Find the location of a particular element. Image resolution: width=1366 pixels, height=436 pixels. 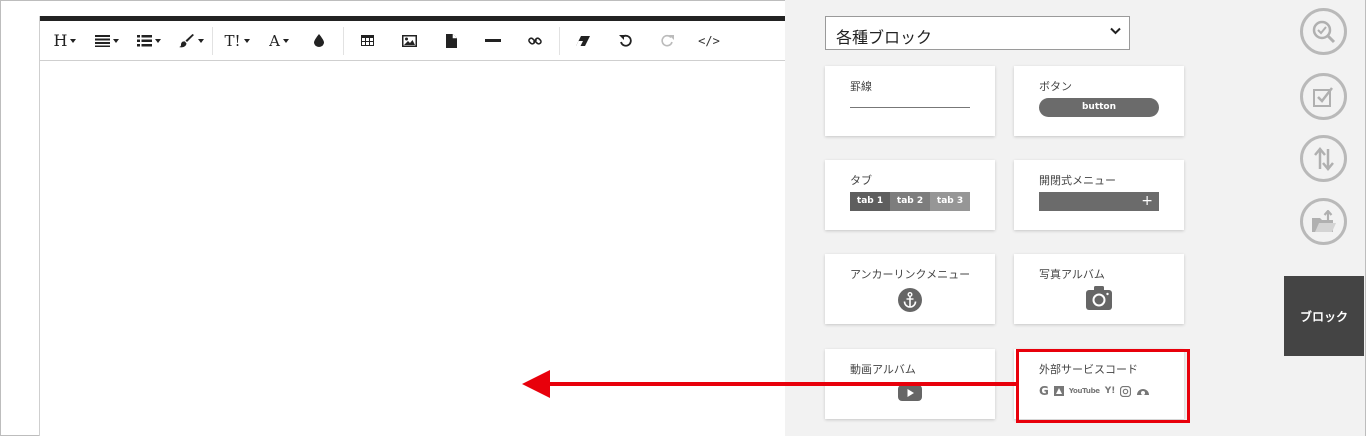

anchor-icon-wrap is located at coordinates (910, 300).